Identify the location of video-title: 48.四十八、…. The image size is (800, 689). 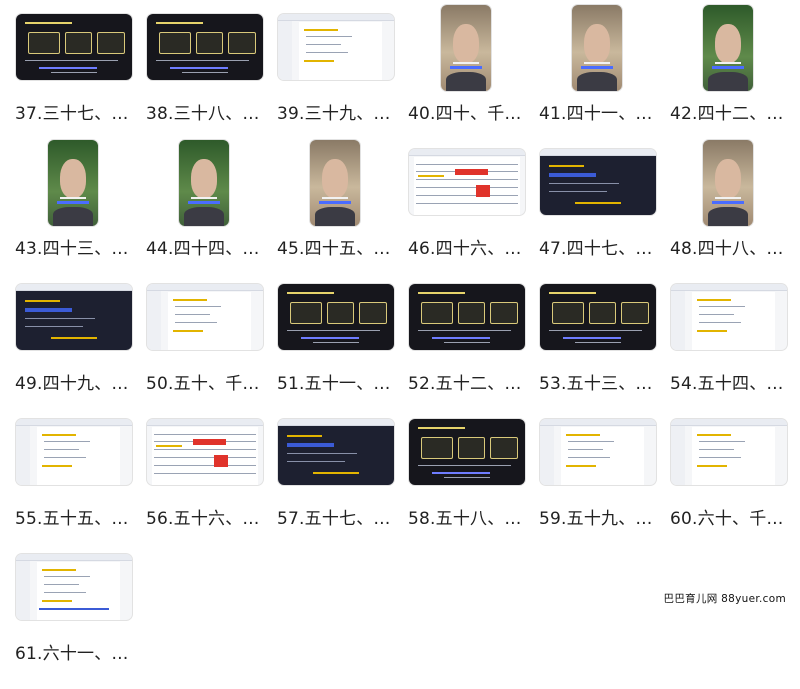
(729, 246).